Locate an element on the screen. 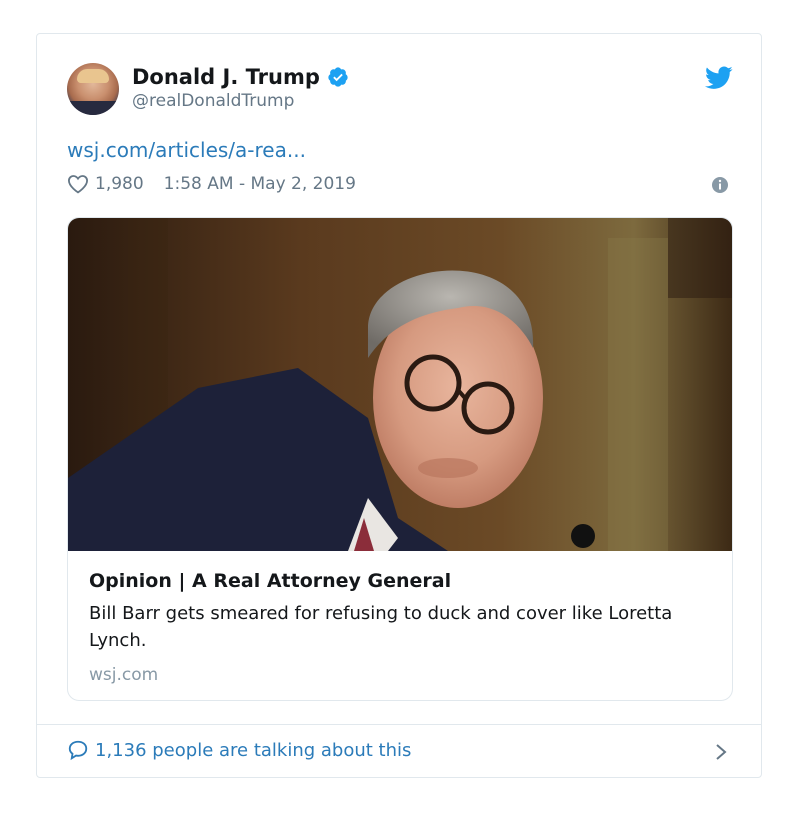 The width and height of the screenshot is (799, 817). footer-divider is located at coordinates (399, 724).